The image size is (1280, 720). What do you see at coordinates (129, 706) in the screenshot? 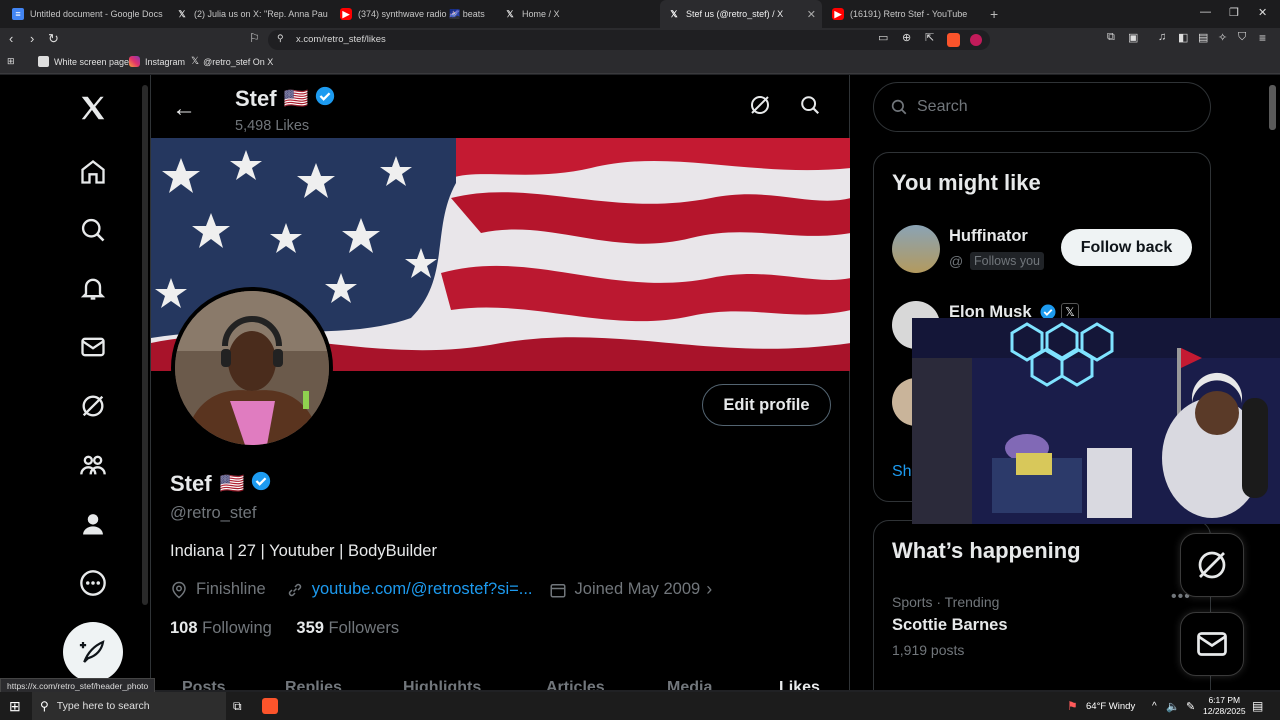
I see `taskbar-search-box: ⚲ Type here to search` at bounding box center [129, 706].